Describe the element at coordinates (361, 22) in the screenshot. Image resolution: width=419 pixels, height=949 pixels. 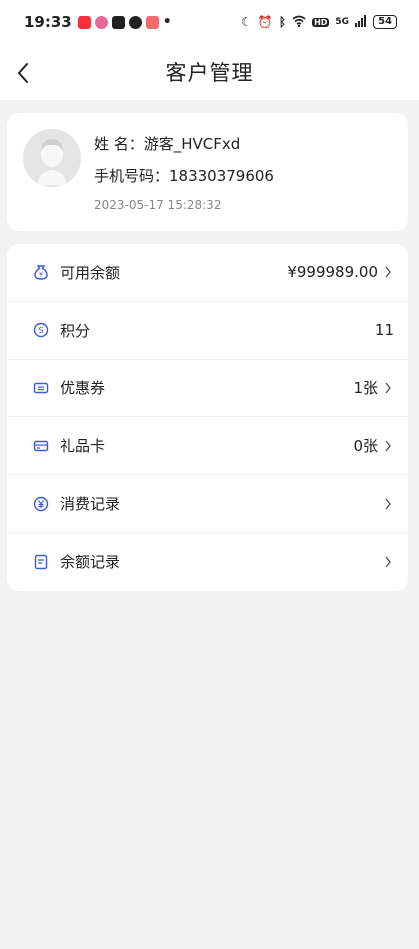
I see `signal-icon` at that location.